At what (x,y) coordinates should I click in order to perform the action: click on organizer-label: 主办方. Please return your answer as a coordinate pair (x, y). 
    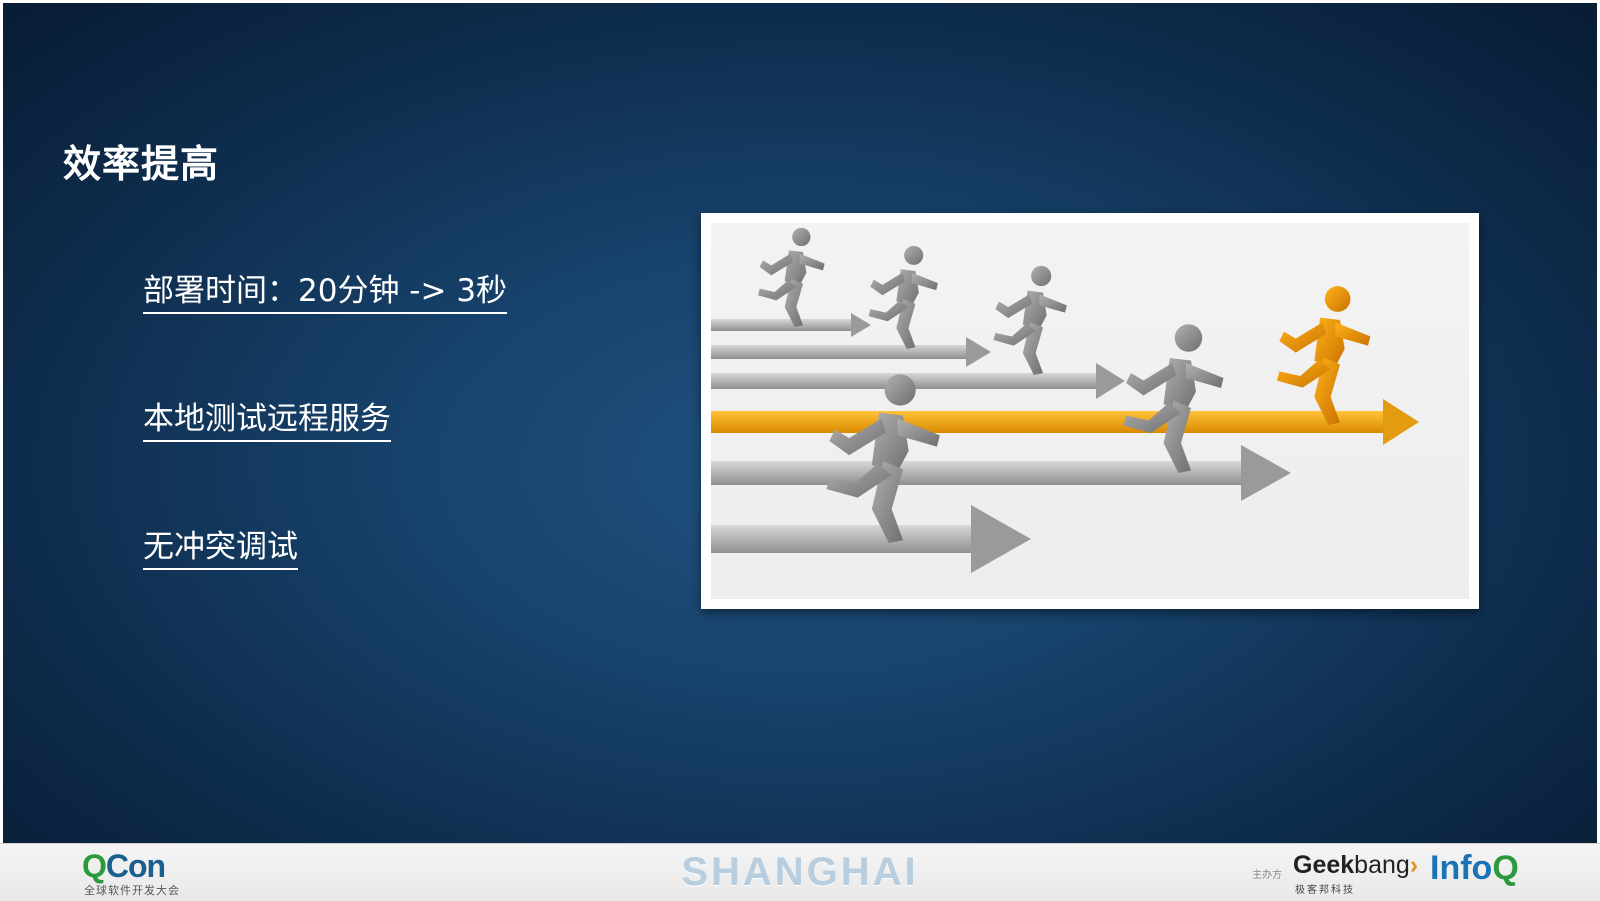
    Looking at the image, I should click on (1267, 875).